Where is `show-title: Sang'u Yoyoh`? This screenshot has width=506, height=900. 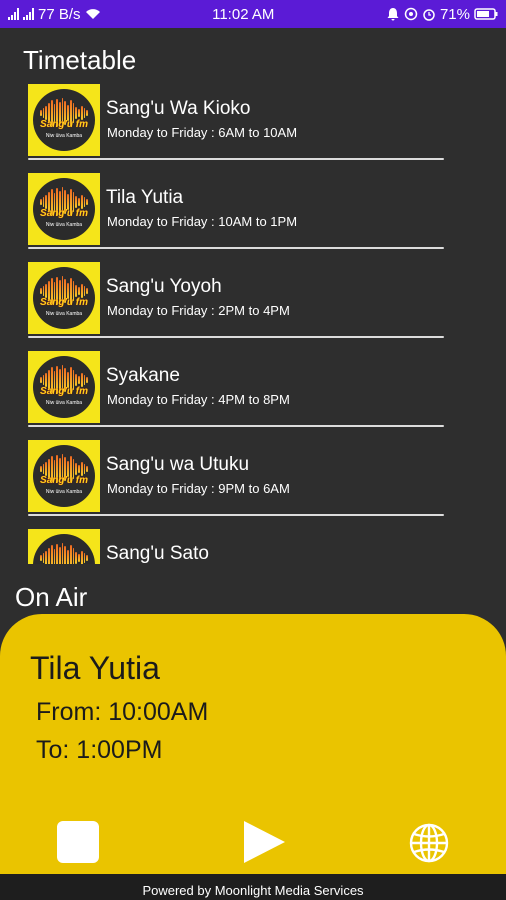 show-title: Sang'u Yoyoh is located at coordinates (164, 286).